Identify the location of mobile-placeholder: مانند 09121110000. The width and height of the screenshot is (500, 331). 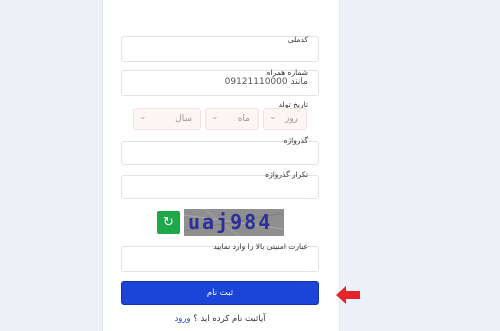
(266, 82).